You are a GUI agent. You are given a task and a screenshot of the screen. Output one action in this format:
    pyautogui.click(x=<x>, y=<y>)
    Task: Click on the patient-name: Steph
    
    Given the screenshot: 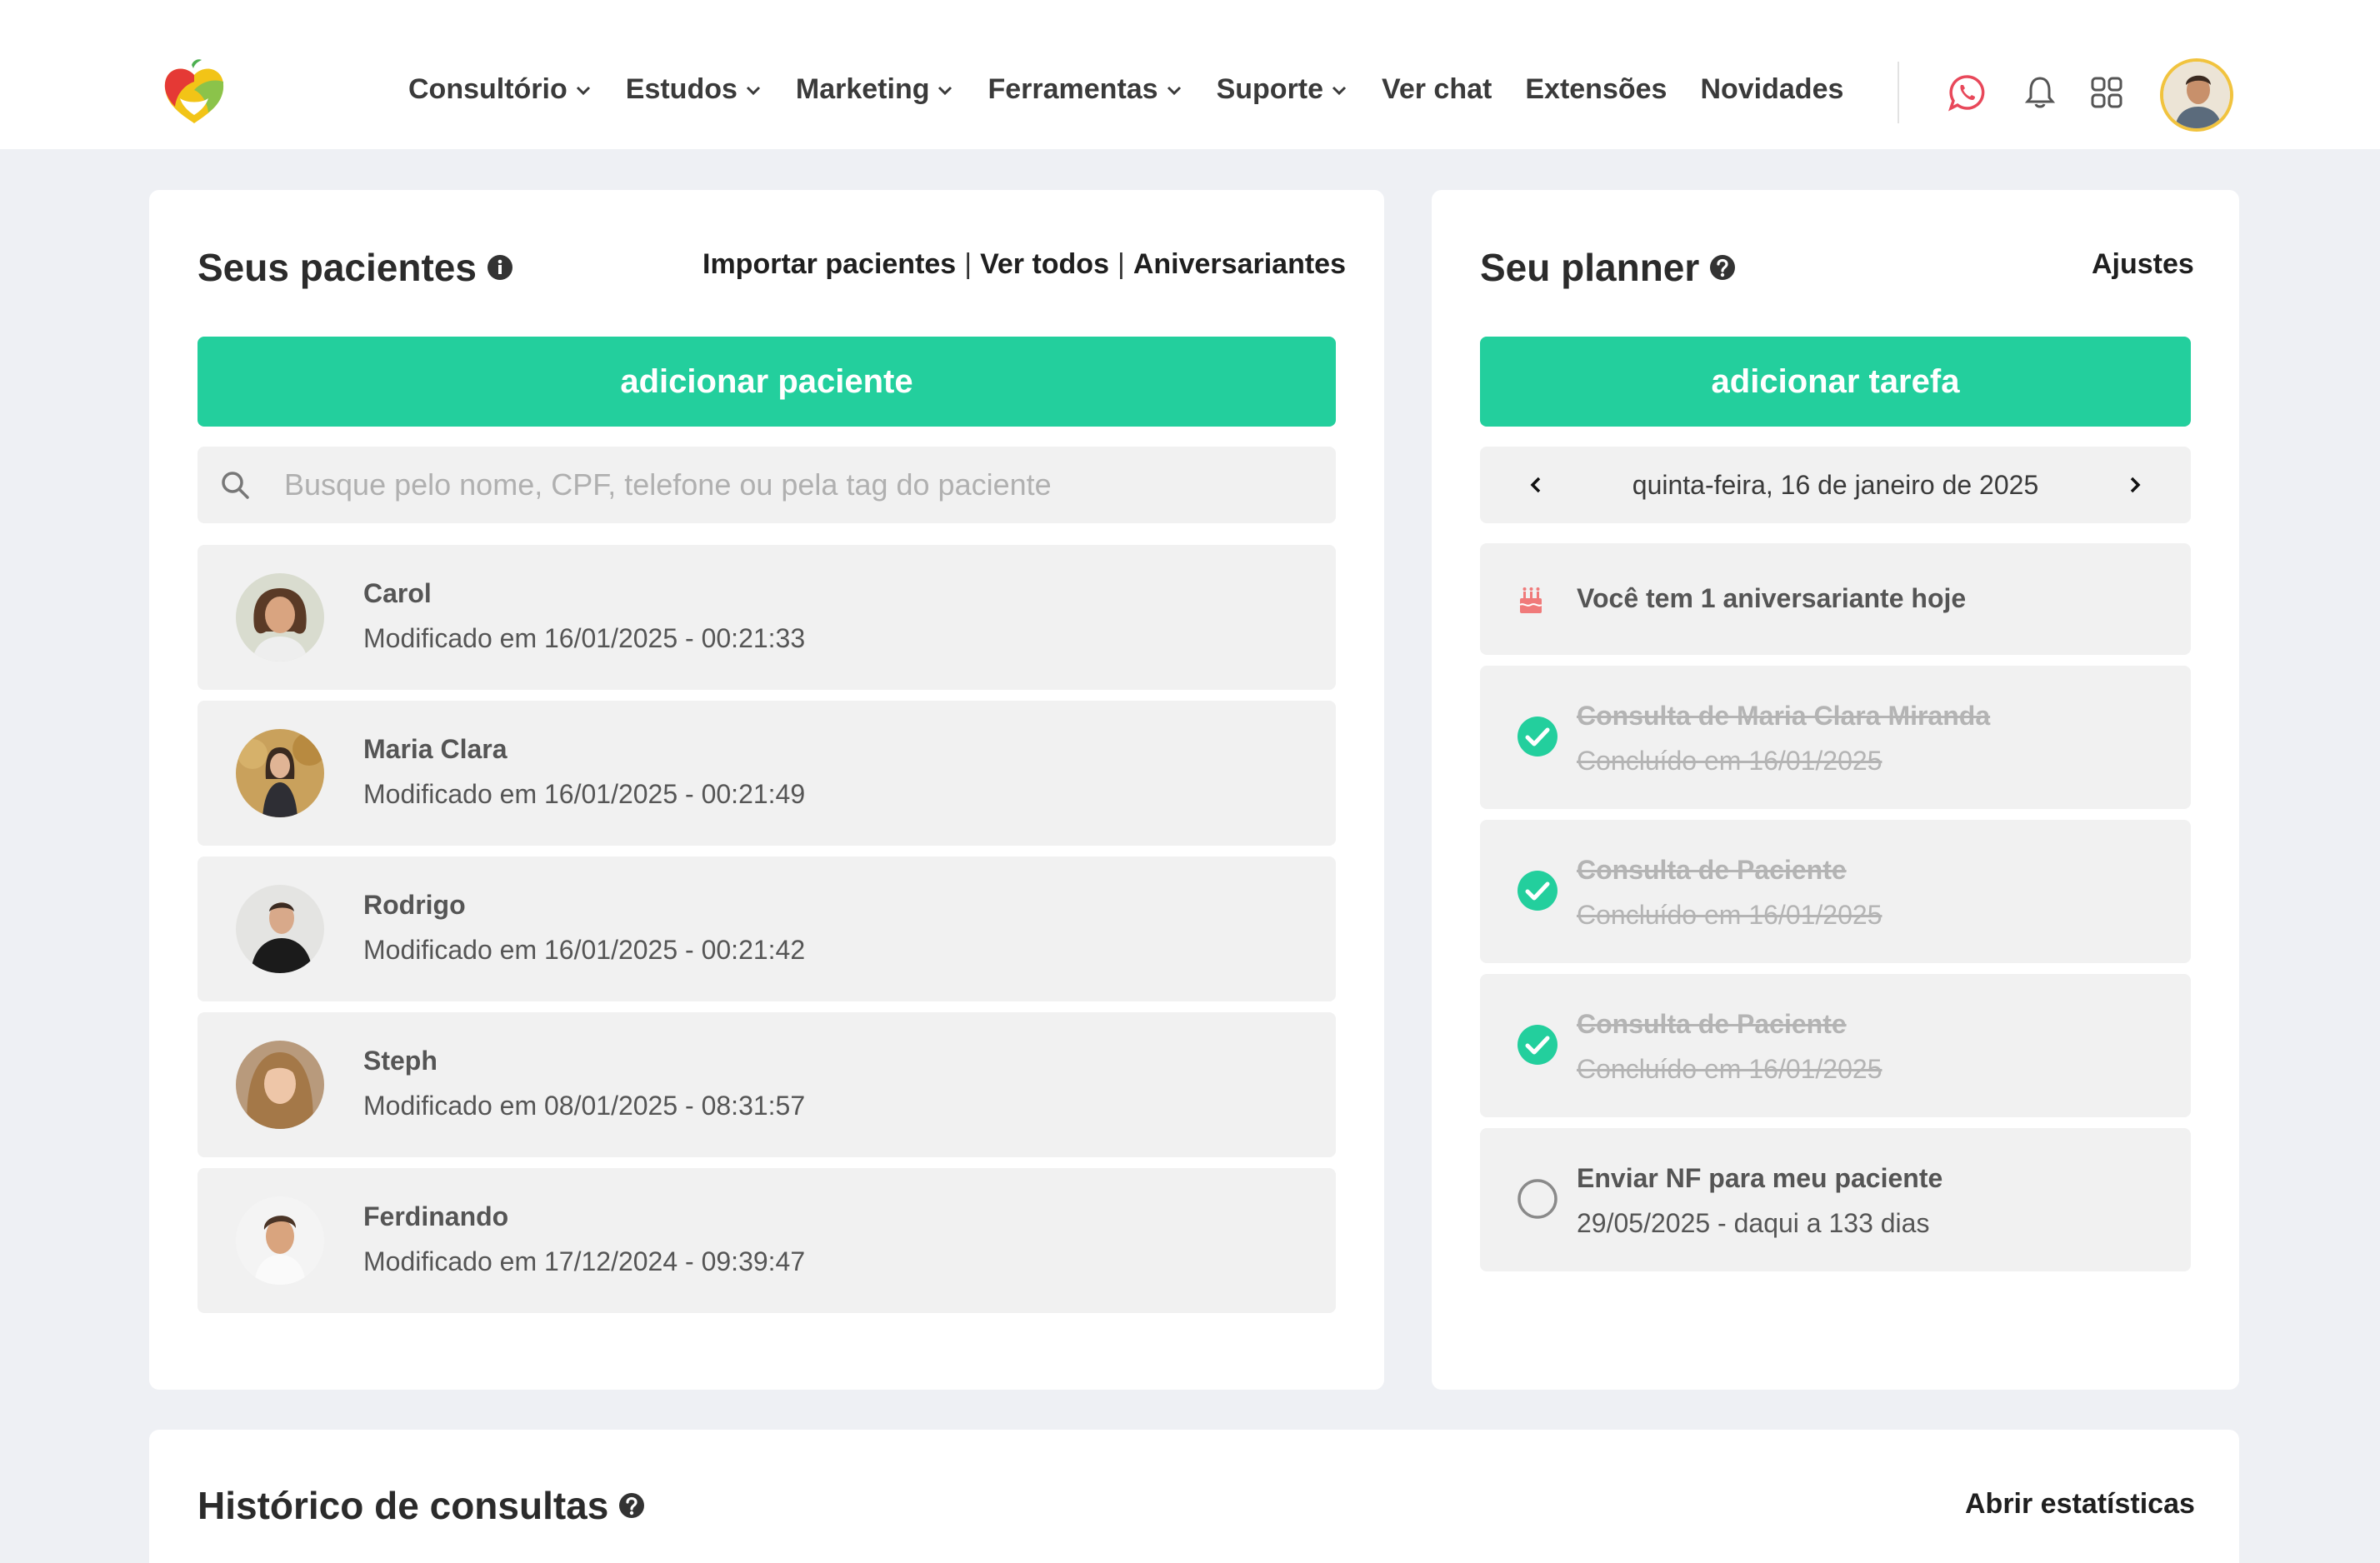 What is the action you would take?
    pyautogui.click(x=400, y=1061)
    